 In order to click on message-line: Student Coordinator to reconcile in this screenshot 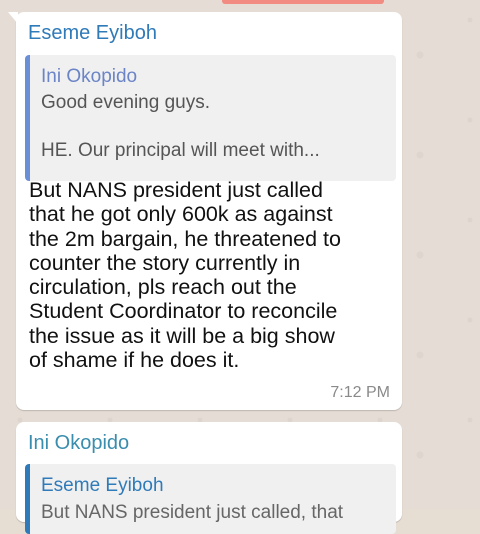, I will do `click(183, 311)`.